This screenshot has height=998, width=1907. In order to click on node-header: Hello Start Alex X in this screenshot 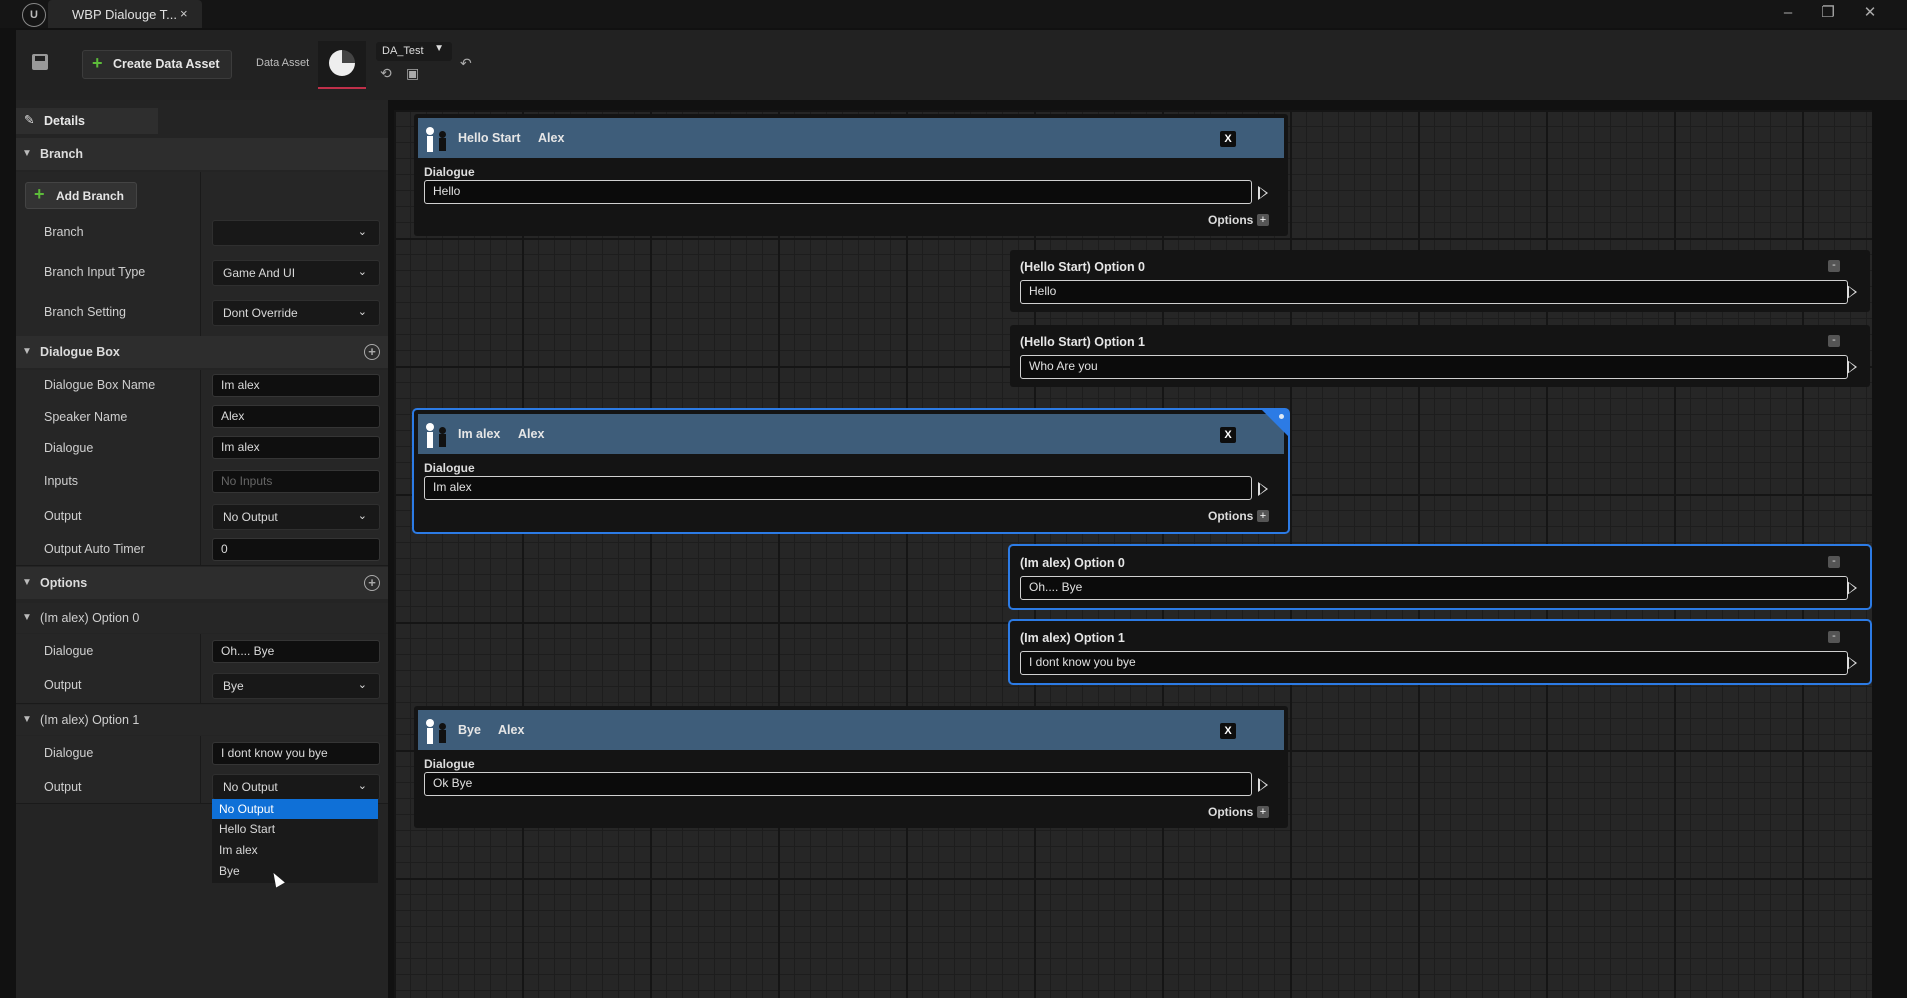, I will do `click(851, 138)`.